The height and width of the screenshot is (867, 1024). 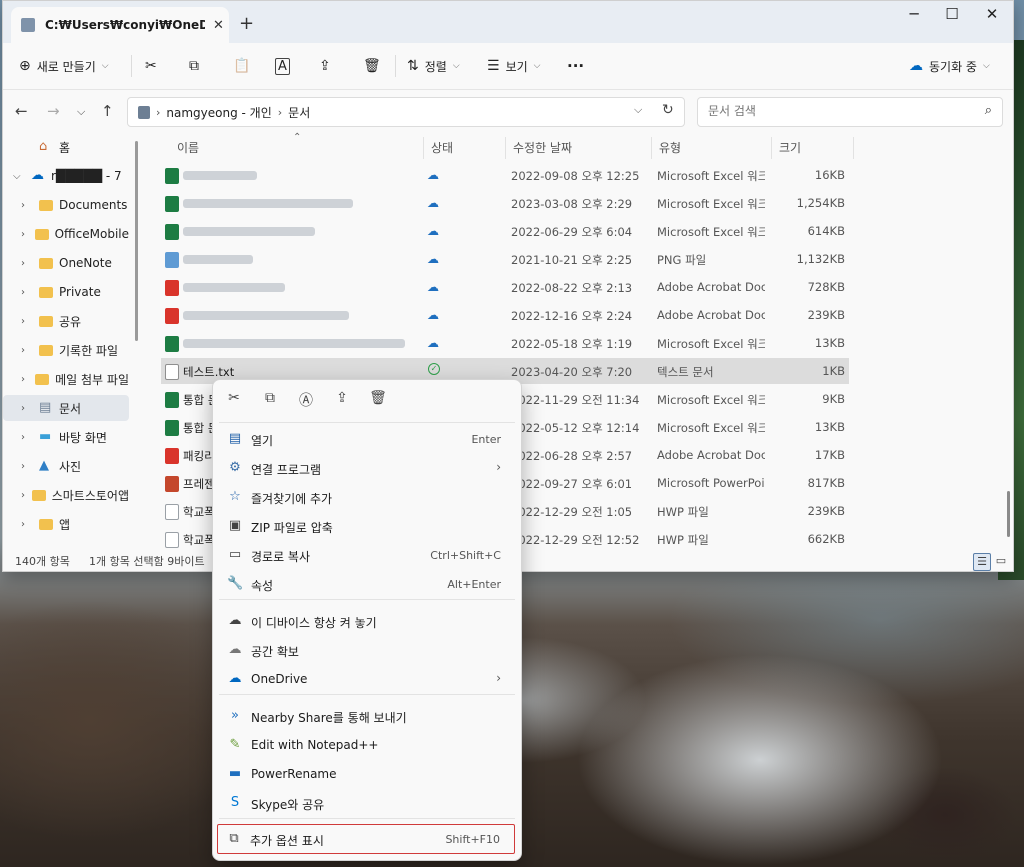 What do you see at coordinates (194, 66) in the screenshot?
I see `copy-button: ⧉` at bounding box center [194, 66].